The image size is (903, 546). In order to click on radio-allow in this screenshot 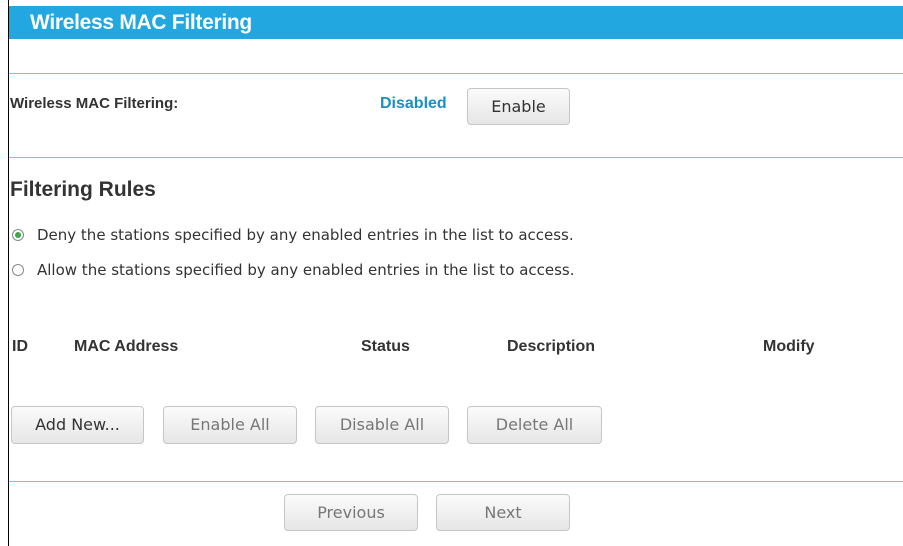, I will do `click(18, 270)`.